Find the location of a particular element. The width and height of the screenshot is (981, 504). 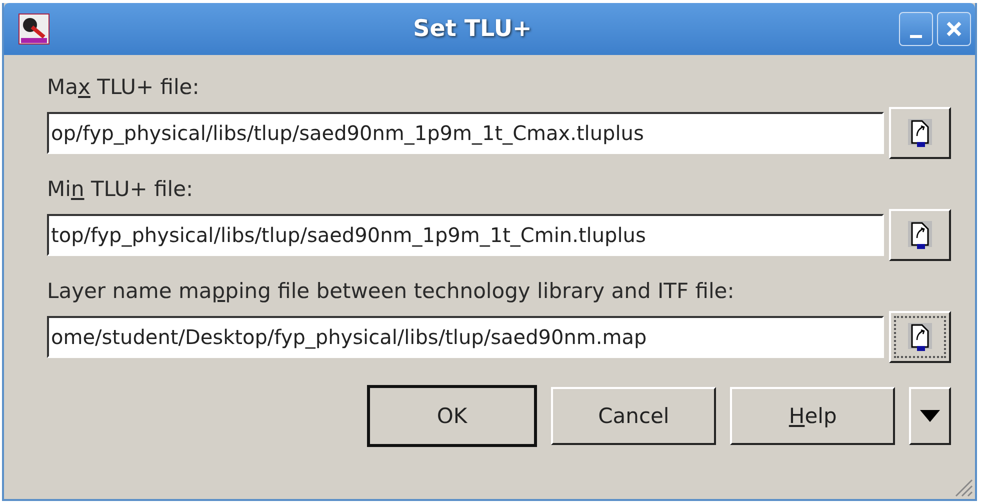

field-label: Layer name mapping file between technology library and ITF file: is located at coordinates (391, 291).